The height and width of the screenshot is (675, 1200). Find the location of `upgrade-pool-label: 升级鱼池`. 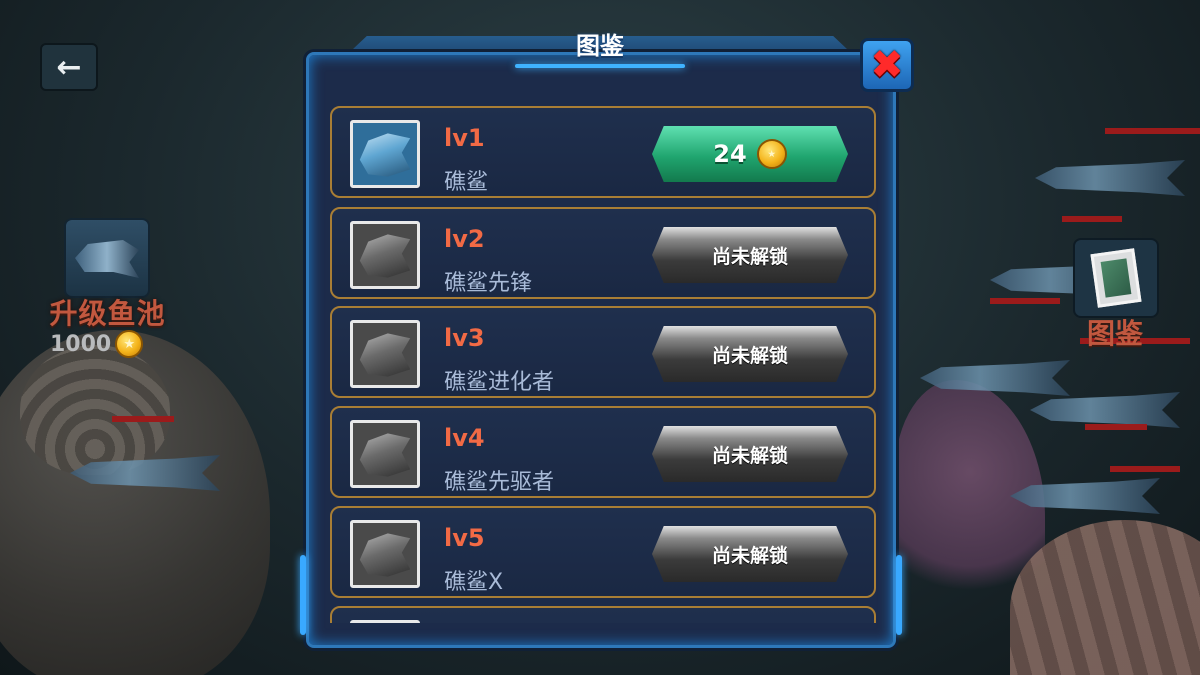

upgrade-pool-label: 升级鱼池 is located at coordinates (107, 313).